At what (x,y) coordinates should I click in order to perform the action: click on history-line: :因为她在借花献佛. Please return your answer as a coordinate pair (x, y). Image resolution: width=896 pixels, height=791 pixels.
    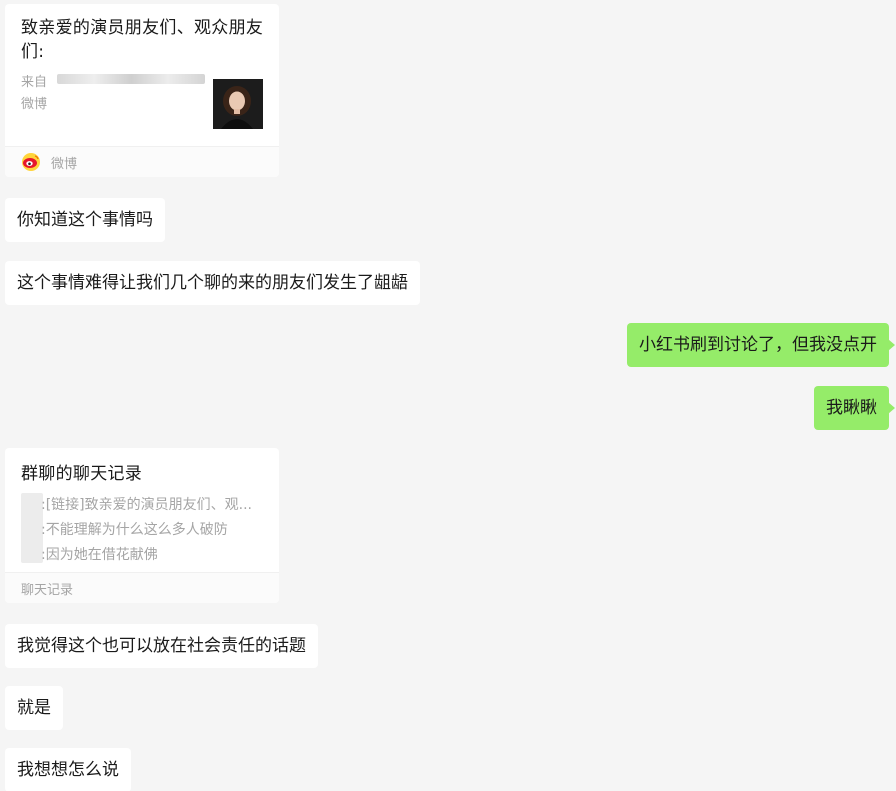
    Looking at the image, I should click on (99, 555).